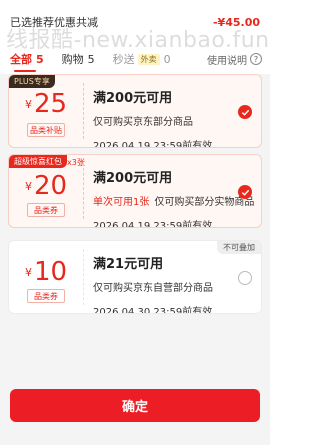 Image resolution: width=320 pixels, height=445 pixels. What do you see at coordinates (25, 71) in the screenshot?
I see `active-tab-indicator` at bounding box center [25, 71].